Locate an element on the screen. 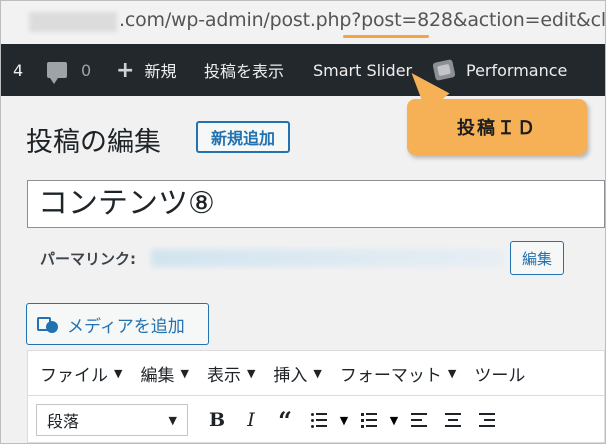 The width and height of the screenshot is (606, 444). menu-file: ファイル ▼ is located at coordinates (81, 373).